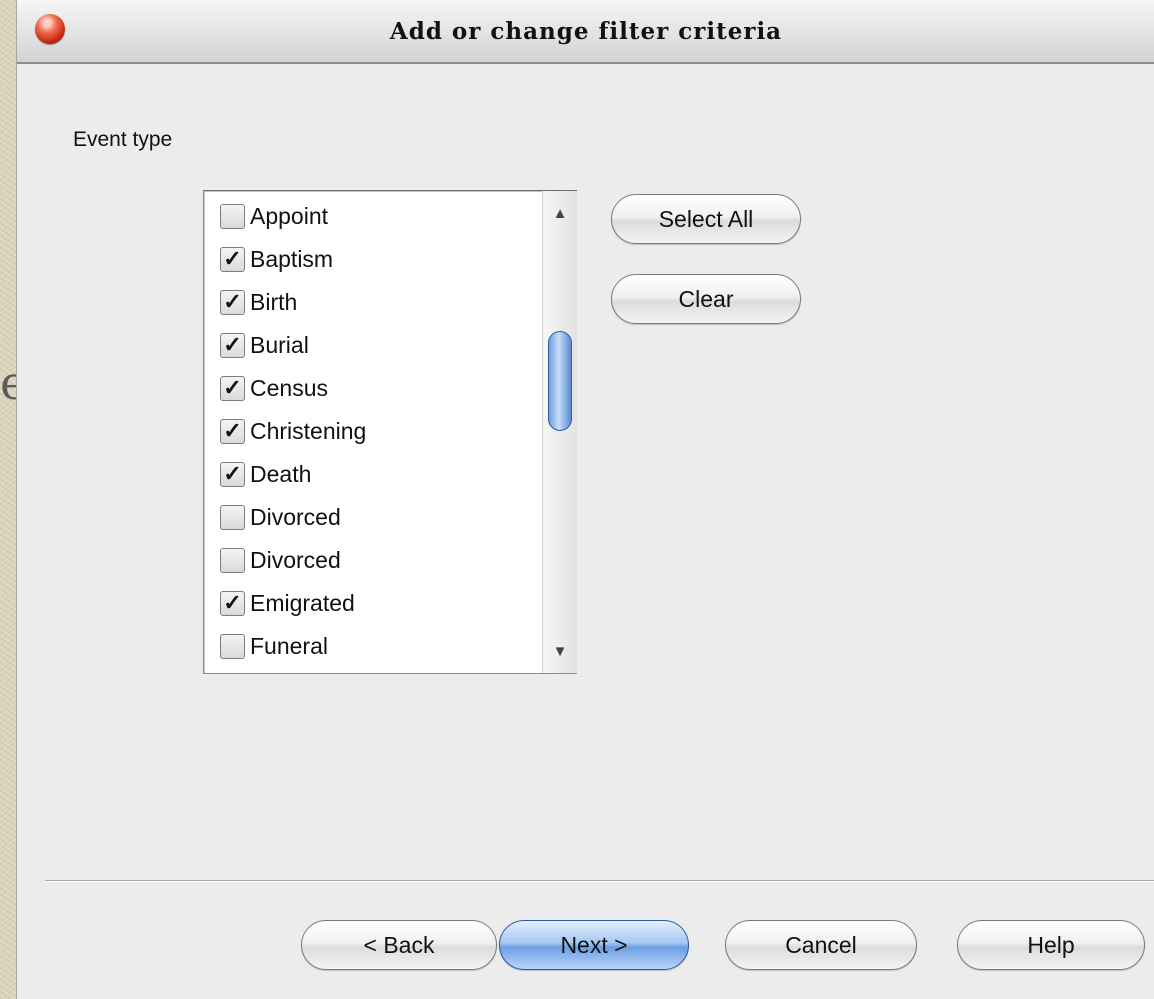  Describe the element at coordinates (369, 302) in the screenshot. I see `event-type-item: ✓ Birth` at that location.